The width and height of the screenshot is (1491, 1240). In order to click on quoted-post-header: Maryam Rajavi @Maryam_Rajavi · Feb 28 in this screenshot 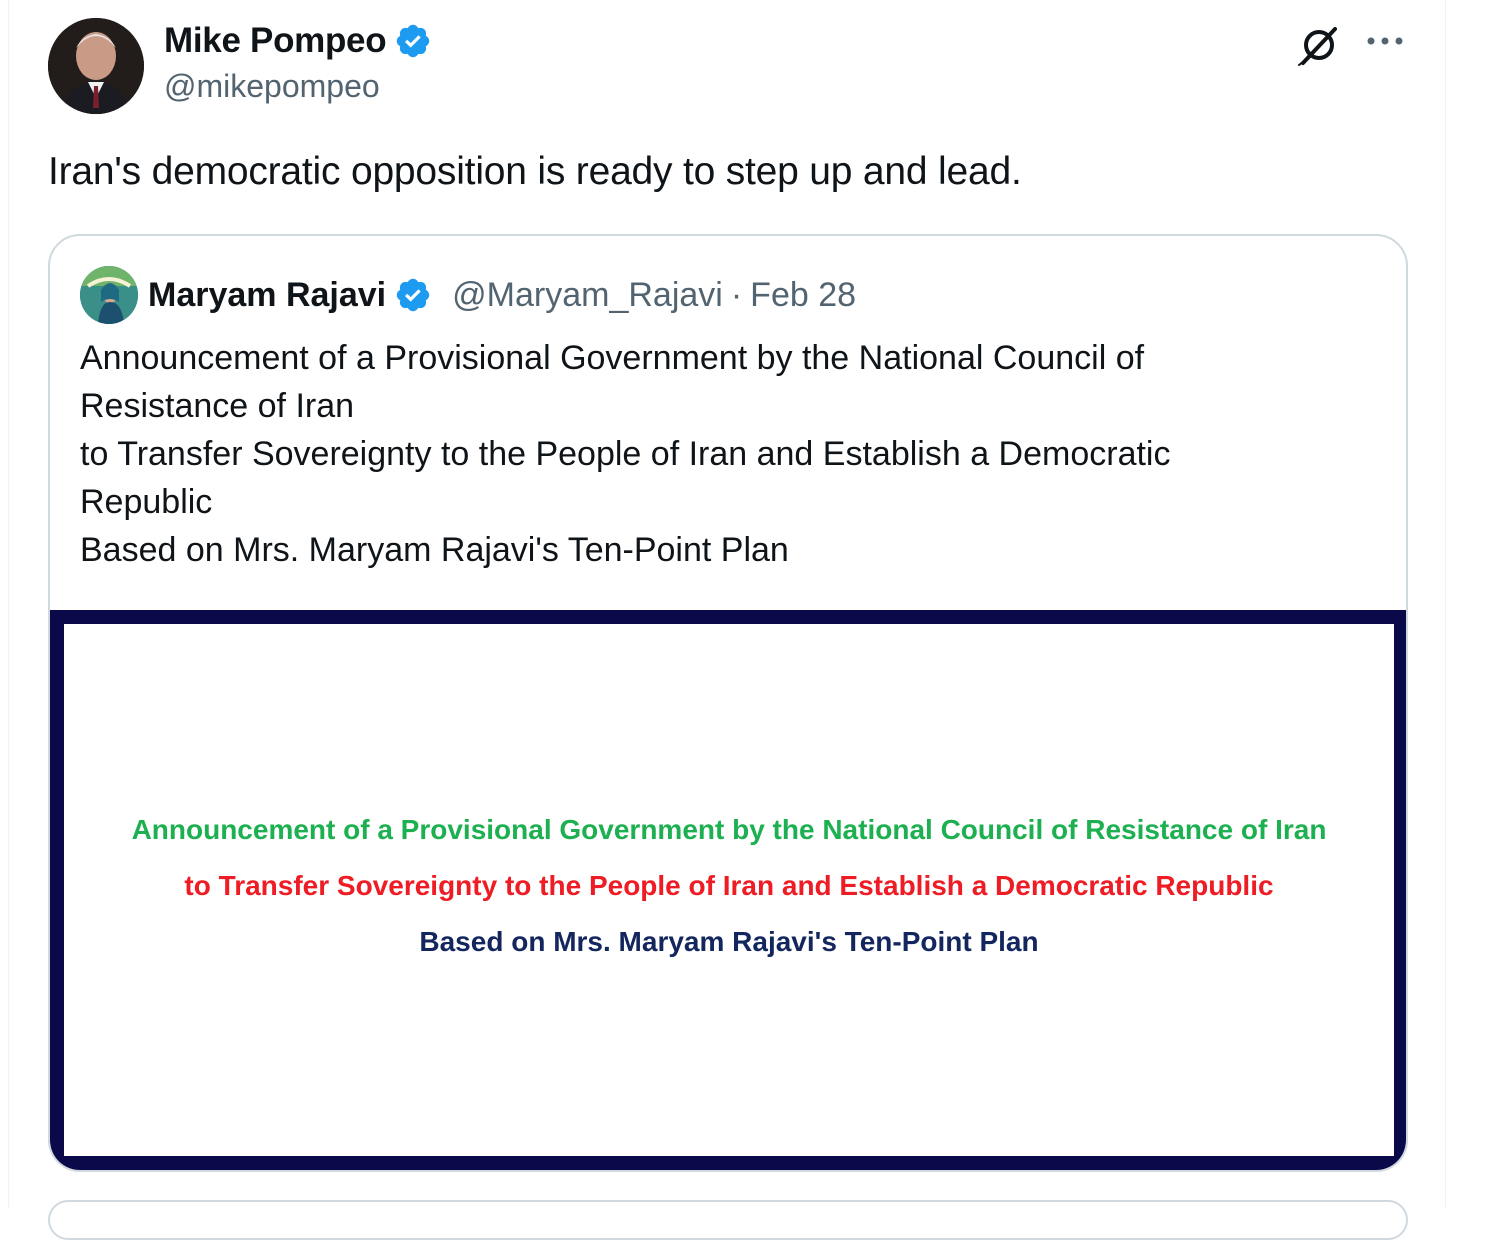, I will do `click(502, 295)`.